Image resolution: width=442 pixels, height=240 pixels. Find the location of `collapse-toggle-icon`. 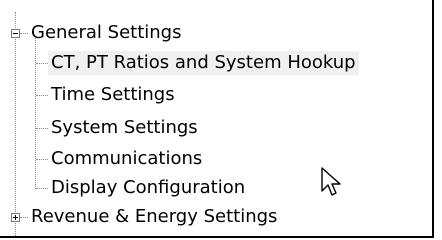

collapse-toggle-icon is located at coordinates (15, 33).